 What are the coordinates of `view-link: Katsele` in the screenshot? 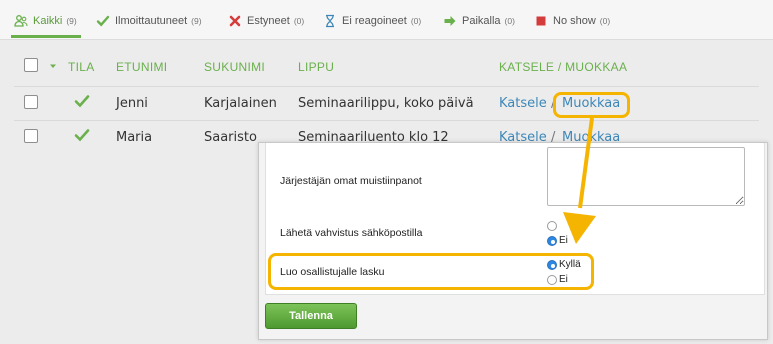 It's located at (523, 103).